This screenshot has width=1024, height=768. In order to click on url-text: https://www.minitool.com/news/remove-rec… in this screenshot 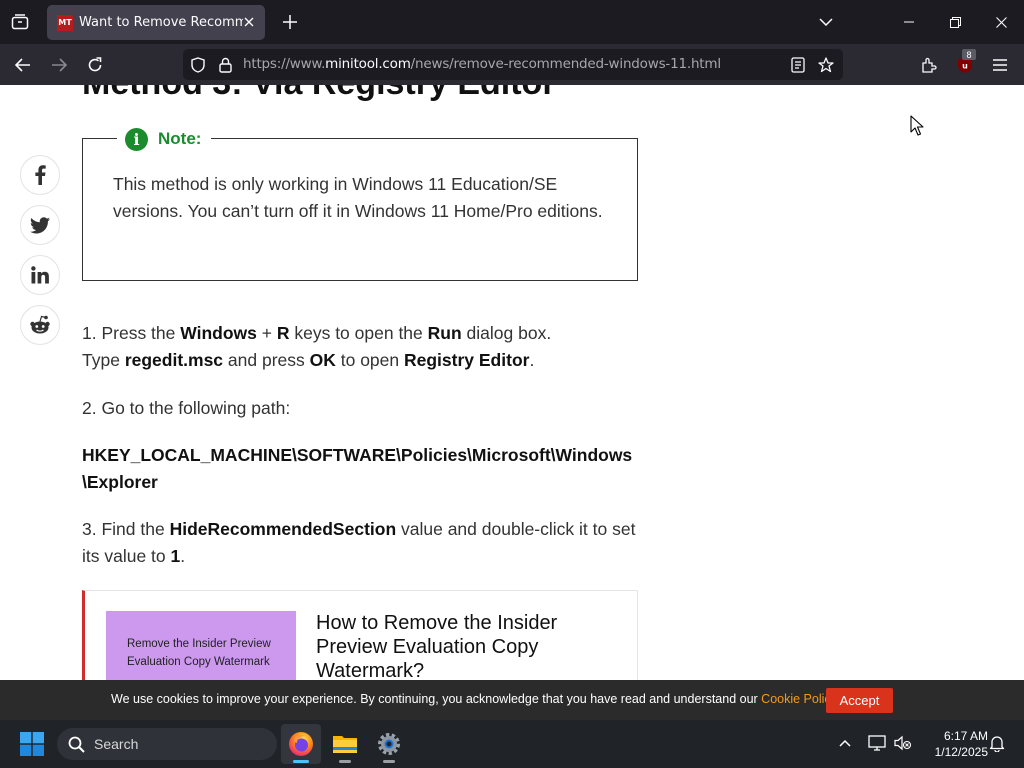, I will do `click(482, 64)`.